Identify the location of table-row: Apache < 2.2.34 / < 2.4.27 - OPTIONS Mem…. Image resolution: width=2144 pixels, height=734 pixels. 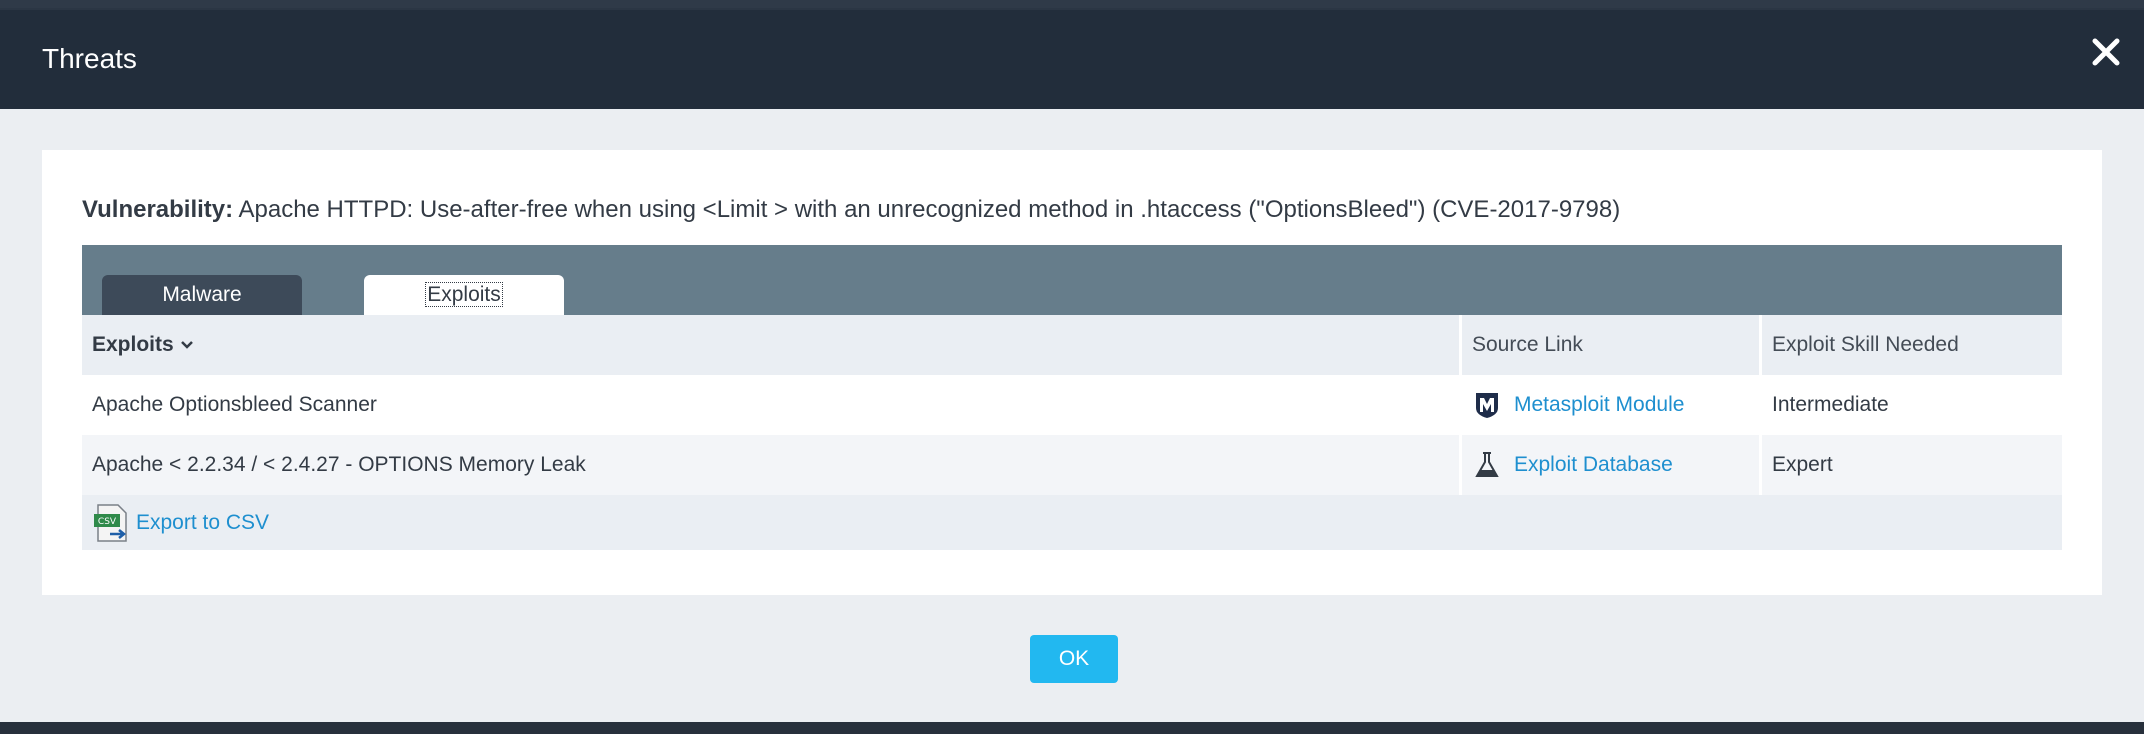
(1072, 465).